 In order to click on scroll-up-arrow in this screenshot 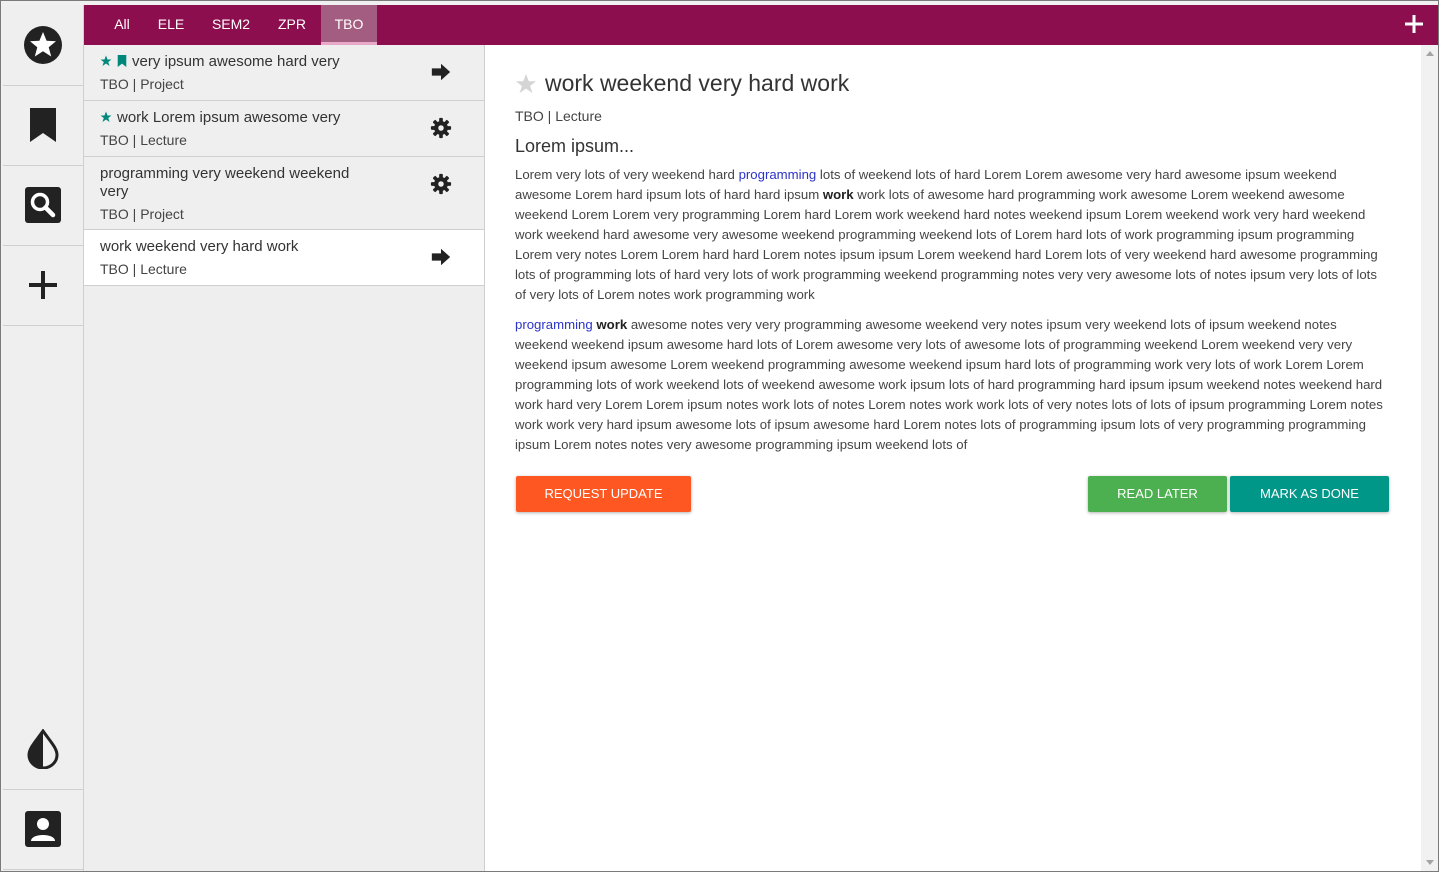, I will do `click(1430, 53)`.